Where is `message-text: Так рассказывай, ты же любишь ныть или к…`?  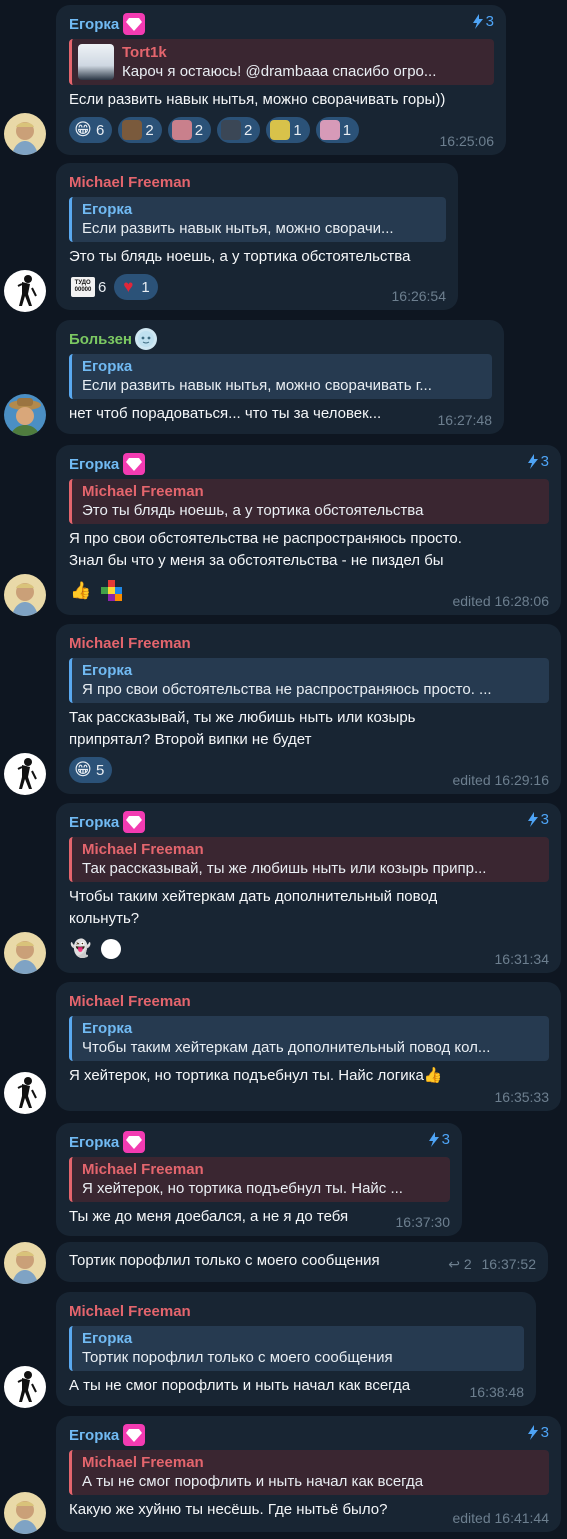 message-text: Так рассказывай, ты же любишь ныть или к… is located at coordinates (242, 728).